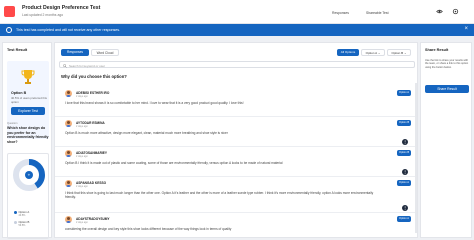 The height and width of the screenshot is (240, 474). Describe the element at coordinates (91, 182) in the screenshot. I see `response-author: ASPANGAD KESSO` at that location.